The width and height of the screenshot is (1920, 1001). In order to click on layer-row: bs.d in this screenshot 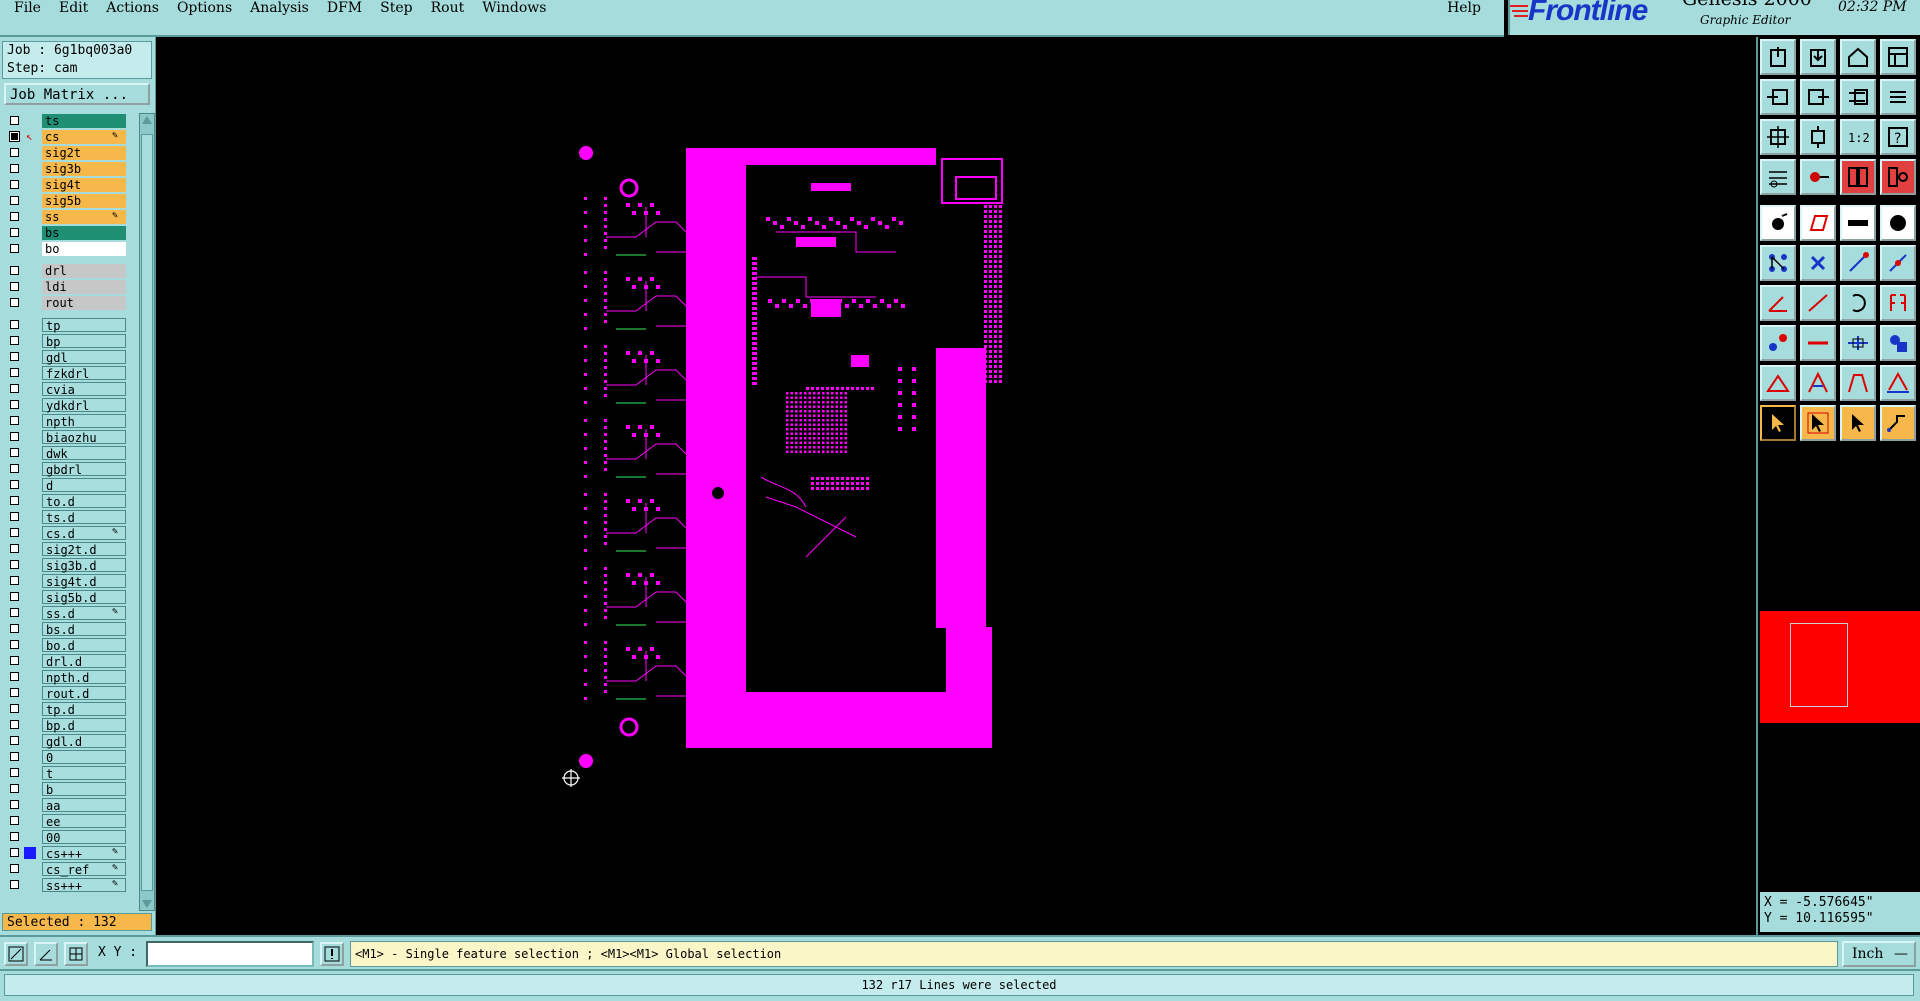, I will do `click(65, 629)`.